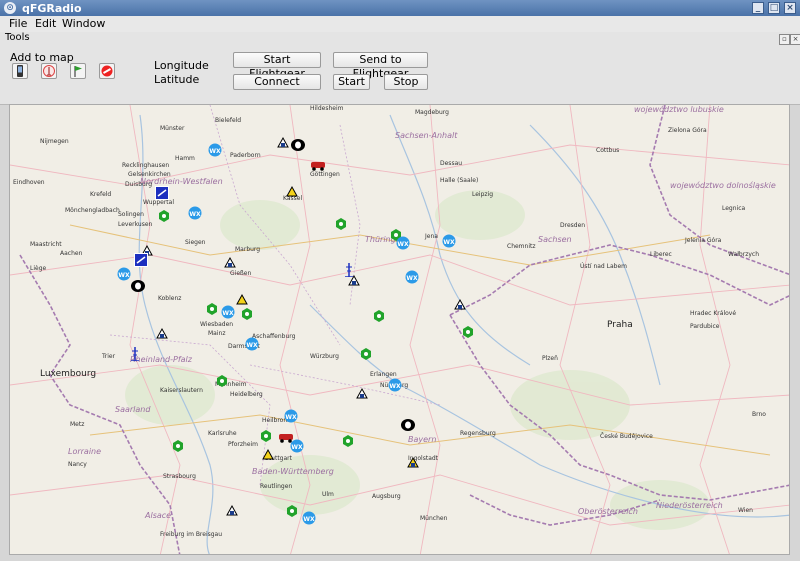 This screenshot has height=561, width=800. Describe the element at coordinates (521, 246) in the screenshot. I see `city-label: Chemnitz` at that location.